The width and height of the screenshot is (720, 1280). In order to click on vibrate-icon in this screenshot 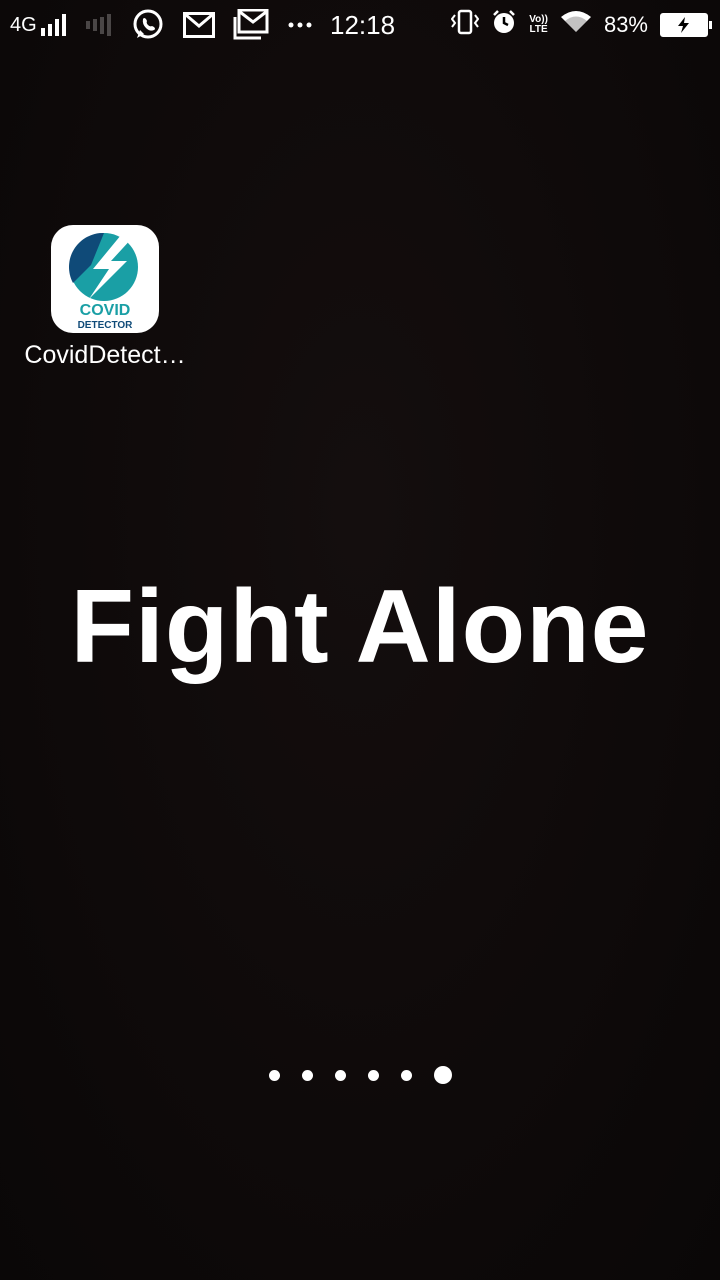, I will do `click(465, 25)`.